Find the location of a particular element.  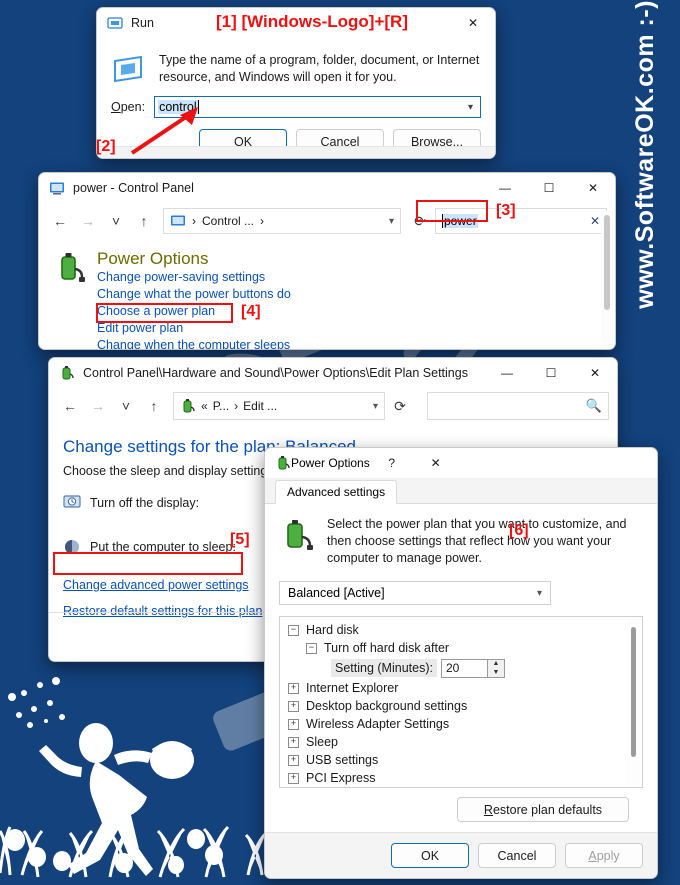

callout-2: [2] is located at coordinates (106, 146).